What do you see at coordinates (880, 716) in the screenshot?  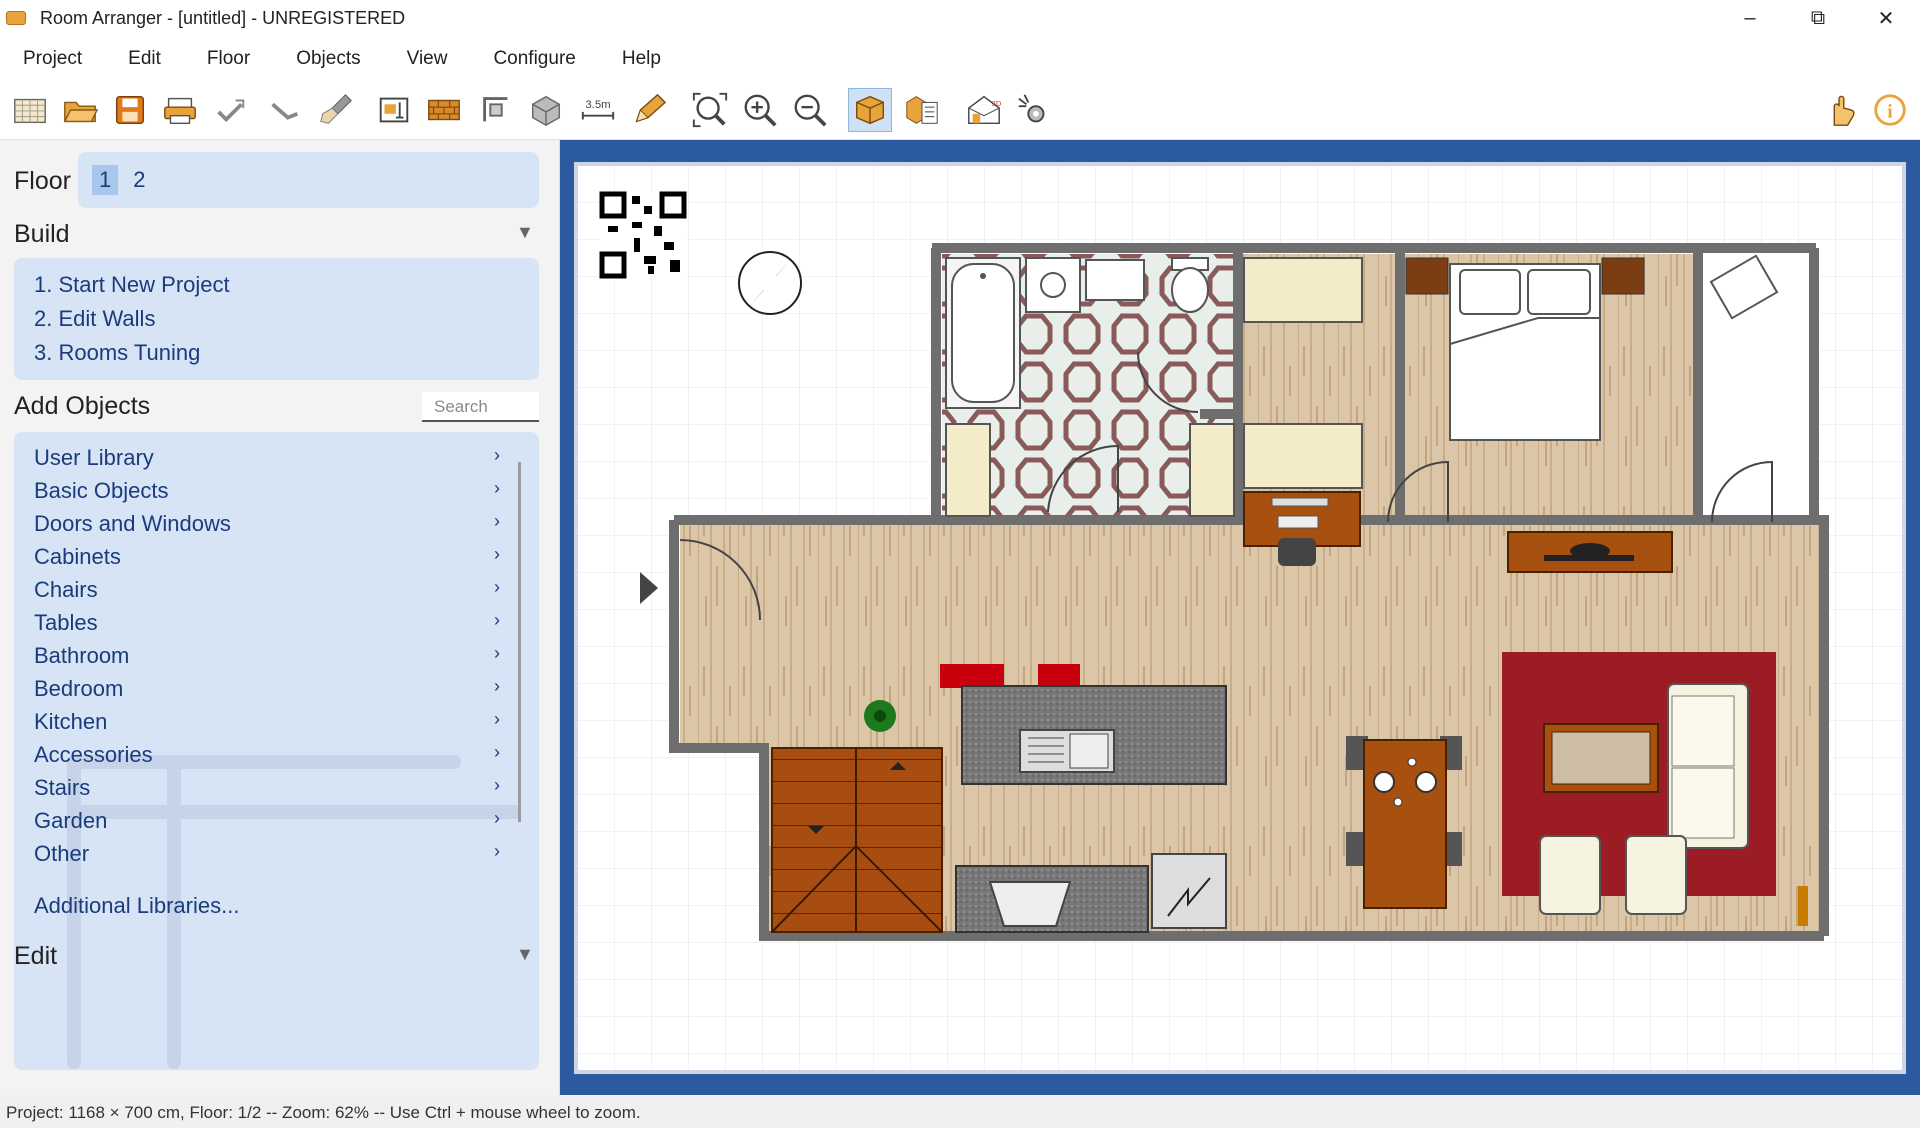 I see `plant-icon` at bounding box center [880, 716].